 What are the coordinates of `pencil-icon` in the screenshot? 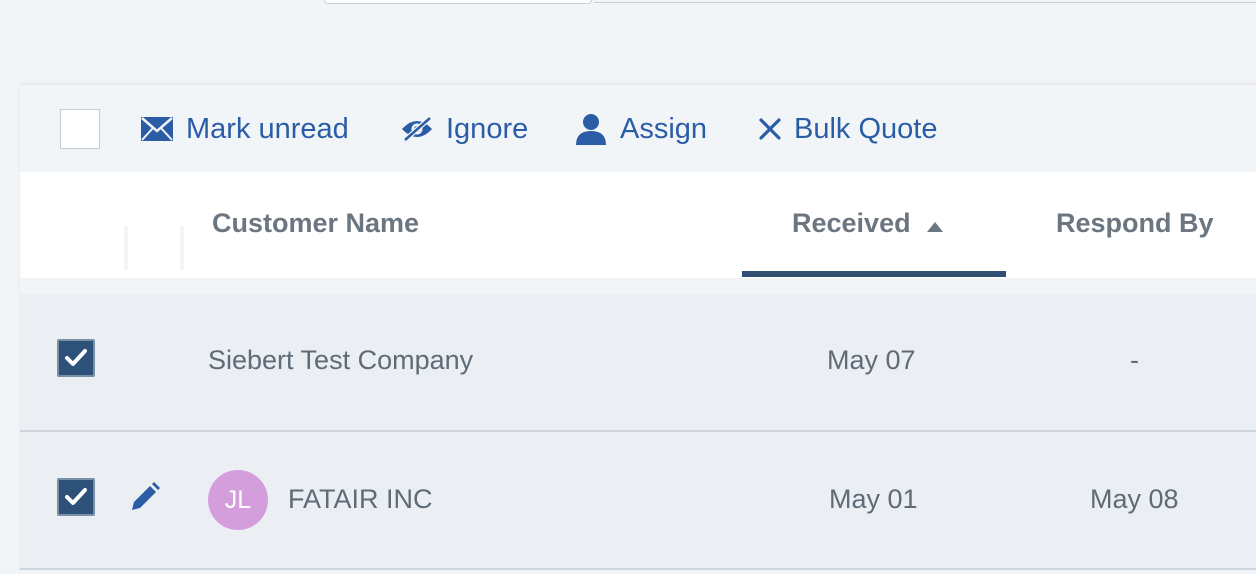 It's located at (144, 500).